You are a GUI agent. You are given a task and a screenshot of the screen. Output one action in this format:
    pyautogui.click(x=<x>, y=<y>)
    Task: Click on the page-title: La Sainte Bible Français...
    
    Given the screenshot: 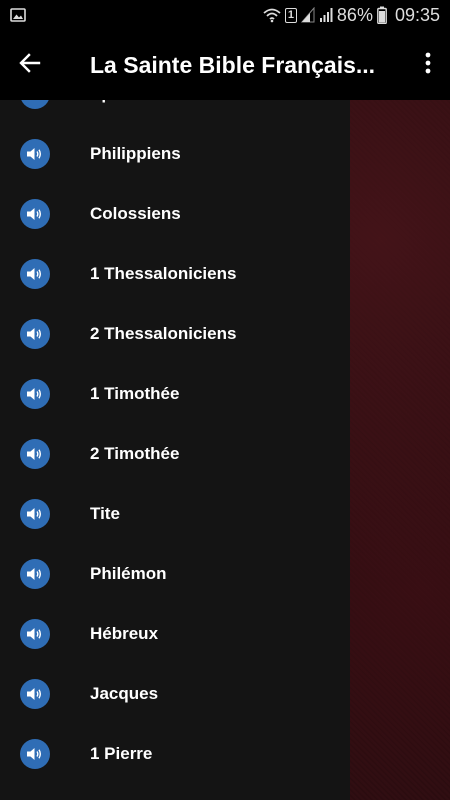 What is the action you would take?
    pyautogui.click(x=233, y=64)
    